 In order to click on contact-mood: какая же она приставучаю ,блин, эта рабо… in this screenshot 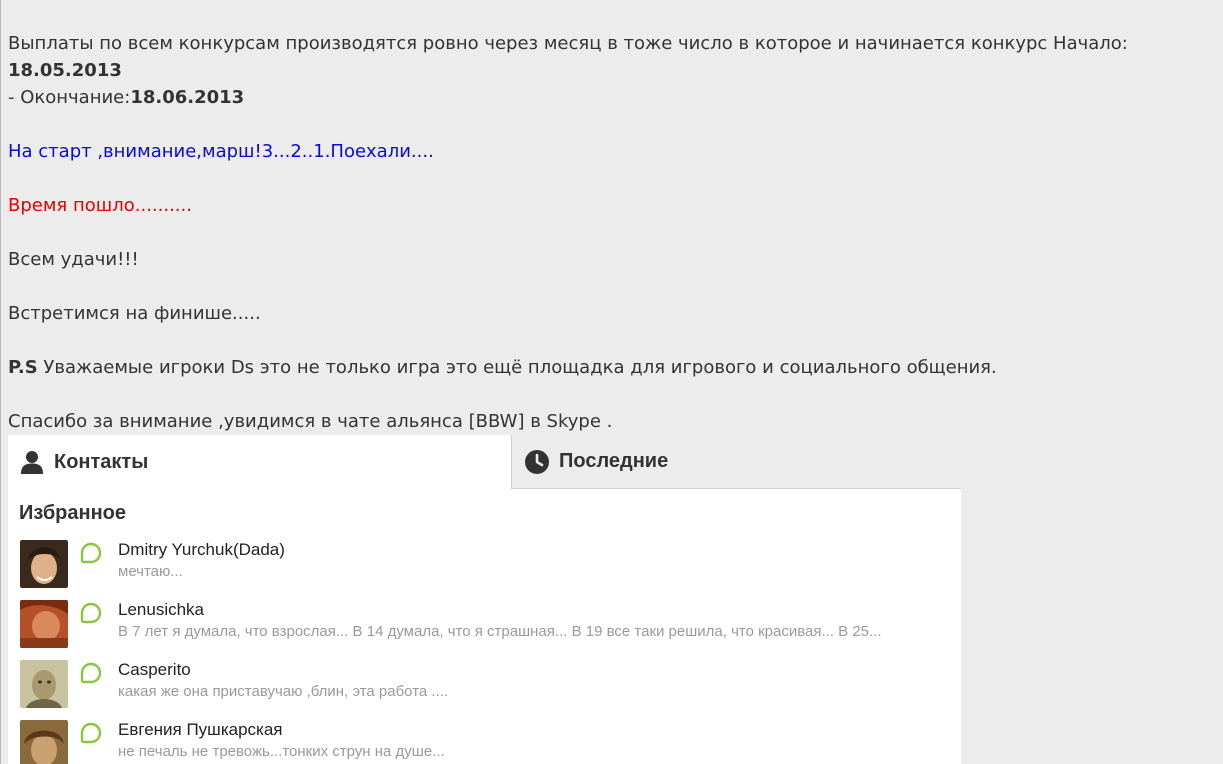, I will do `click(283, 691)`.